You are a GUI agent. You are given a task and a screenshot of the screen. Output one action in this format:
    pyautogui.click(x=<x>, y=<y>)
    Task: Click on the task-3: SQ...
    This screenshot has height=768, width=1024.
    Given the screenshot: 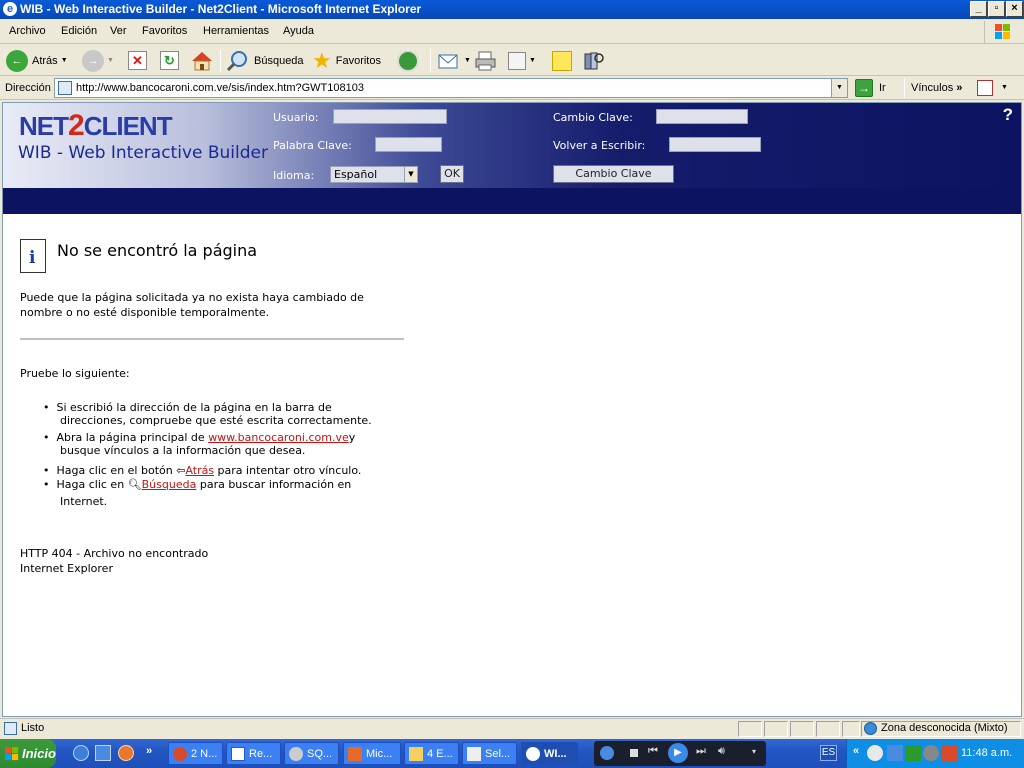 What is the action you would take?
    pyautogui.click(x=311, y=753)
    